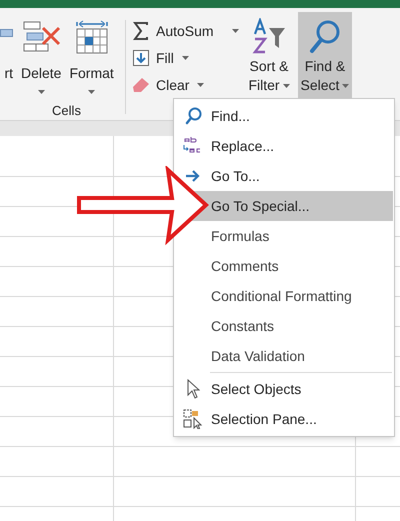  Describe the element at coordinates (193, 389) in the screenshot. I see `pointer-icon` at that location.